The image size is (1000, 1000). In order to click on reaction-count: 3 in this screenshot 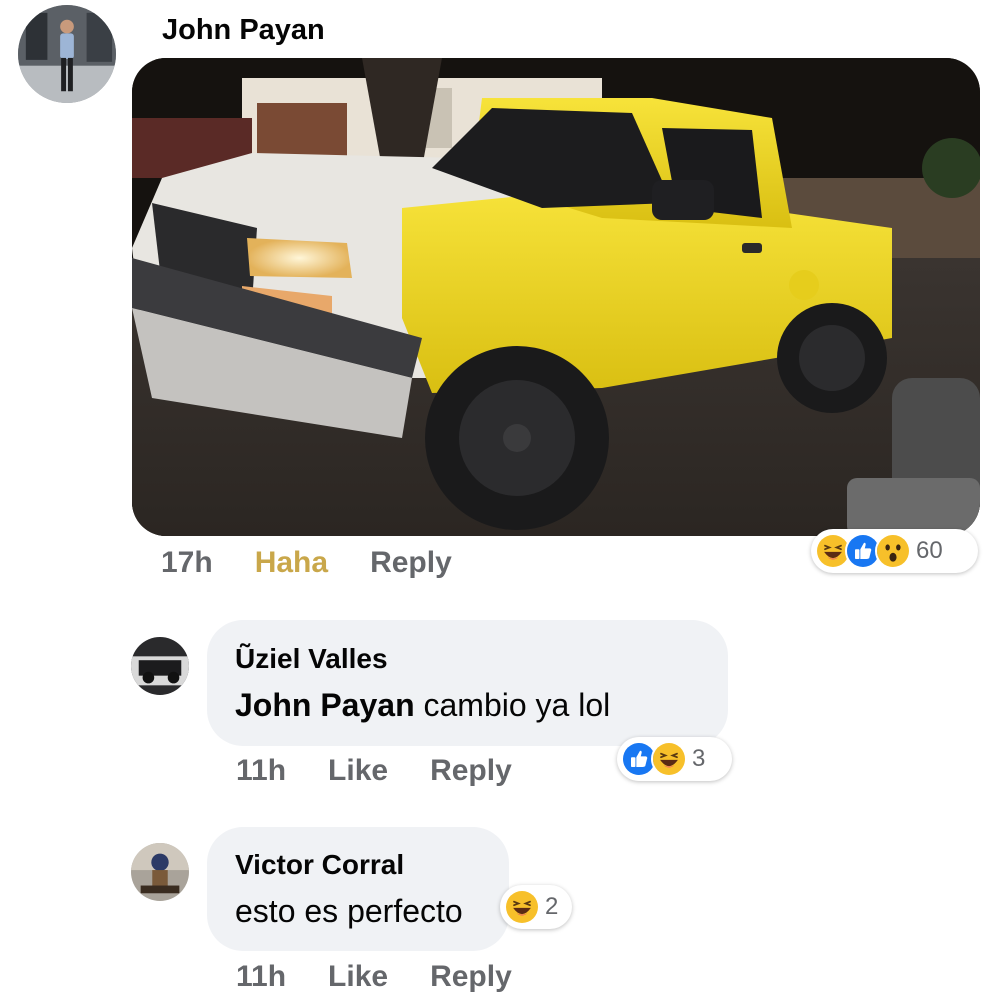, I will do `click(699, 758)`.